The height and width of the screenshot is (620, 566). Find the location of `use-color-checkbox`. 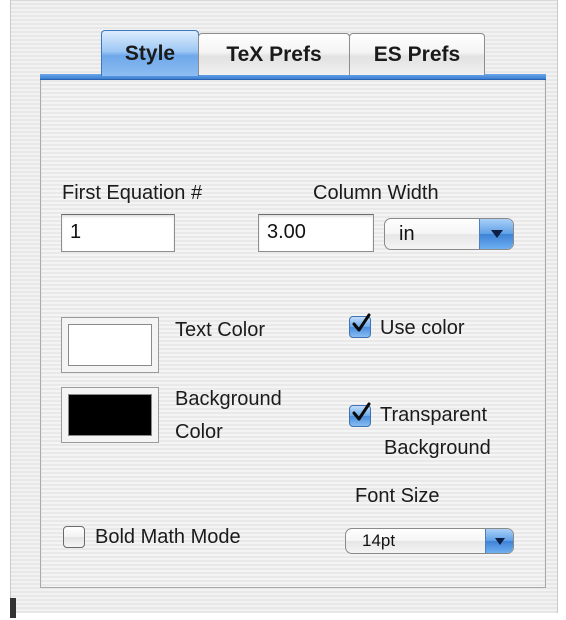

use-color-checkbox is located at coordinates (360, 325).